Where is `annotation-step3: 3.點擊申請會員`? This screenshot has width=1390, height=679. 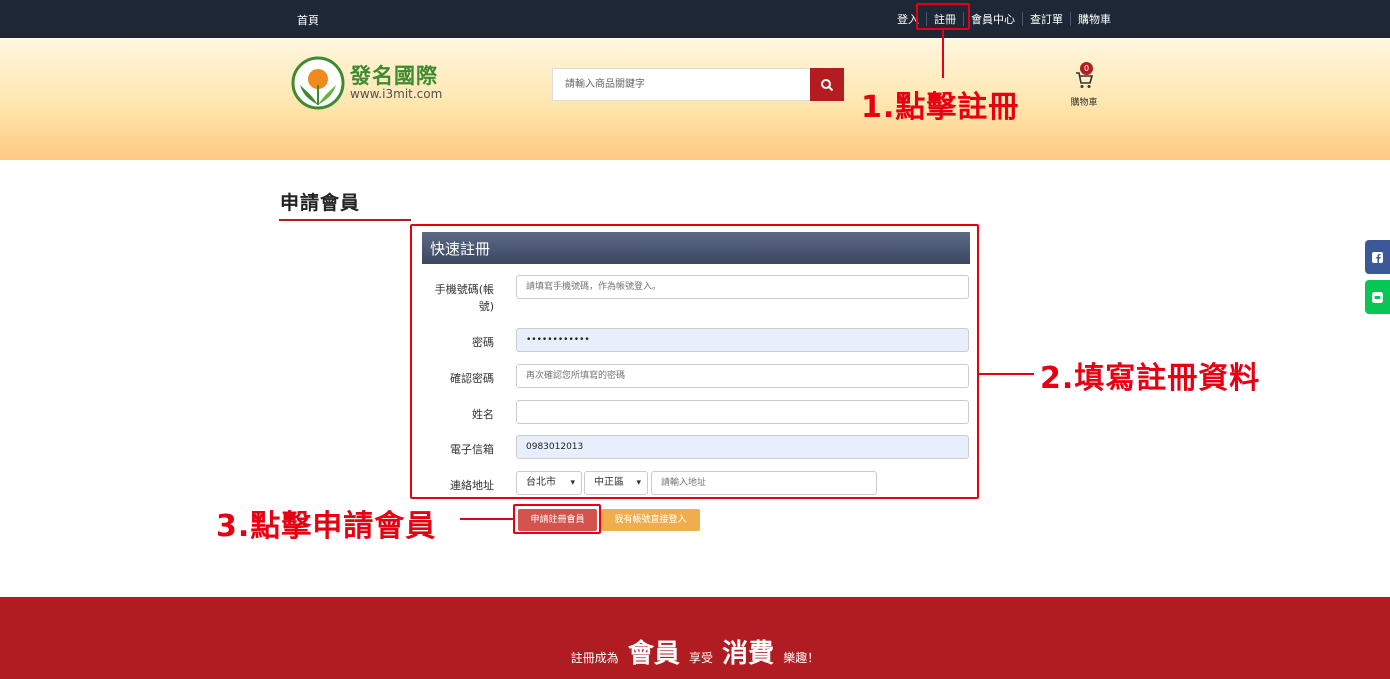
annotation-step3: 3.點擊申請會員 is located at coordinates (326, 526).